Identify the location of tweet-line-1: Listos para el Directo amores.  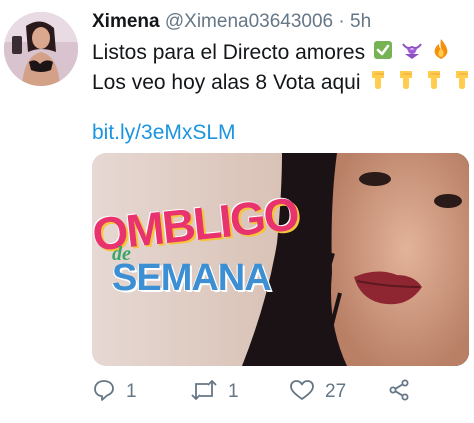
(282, 53).